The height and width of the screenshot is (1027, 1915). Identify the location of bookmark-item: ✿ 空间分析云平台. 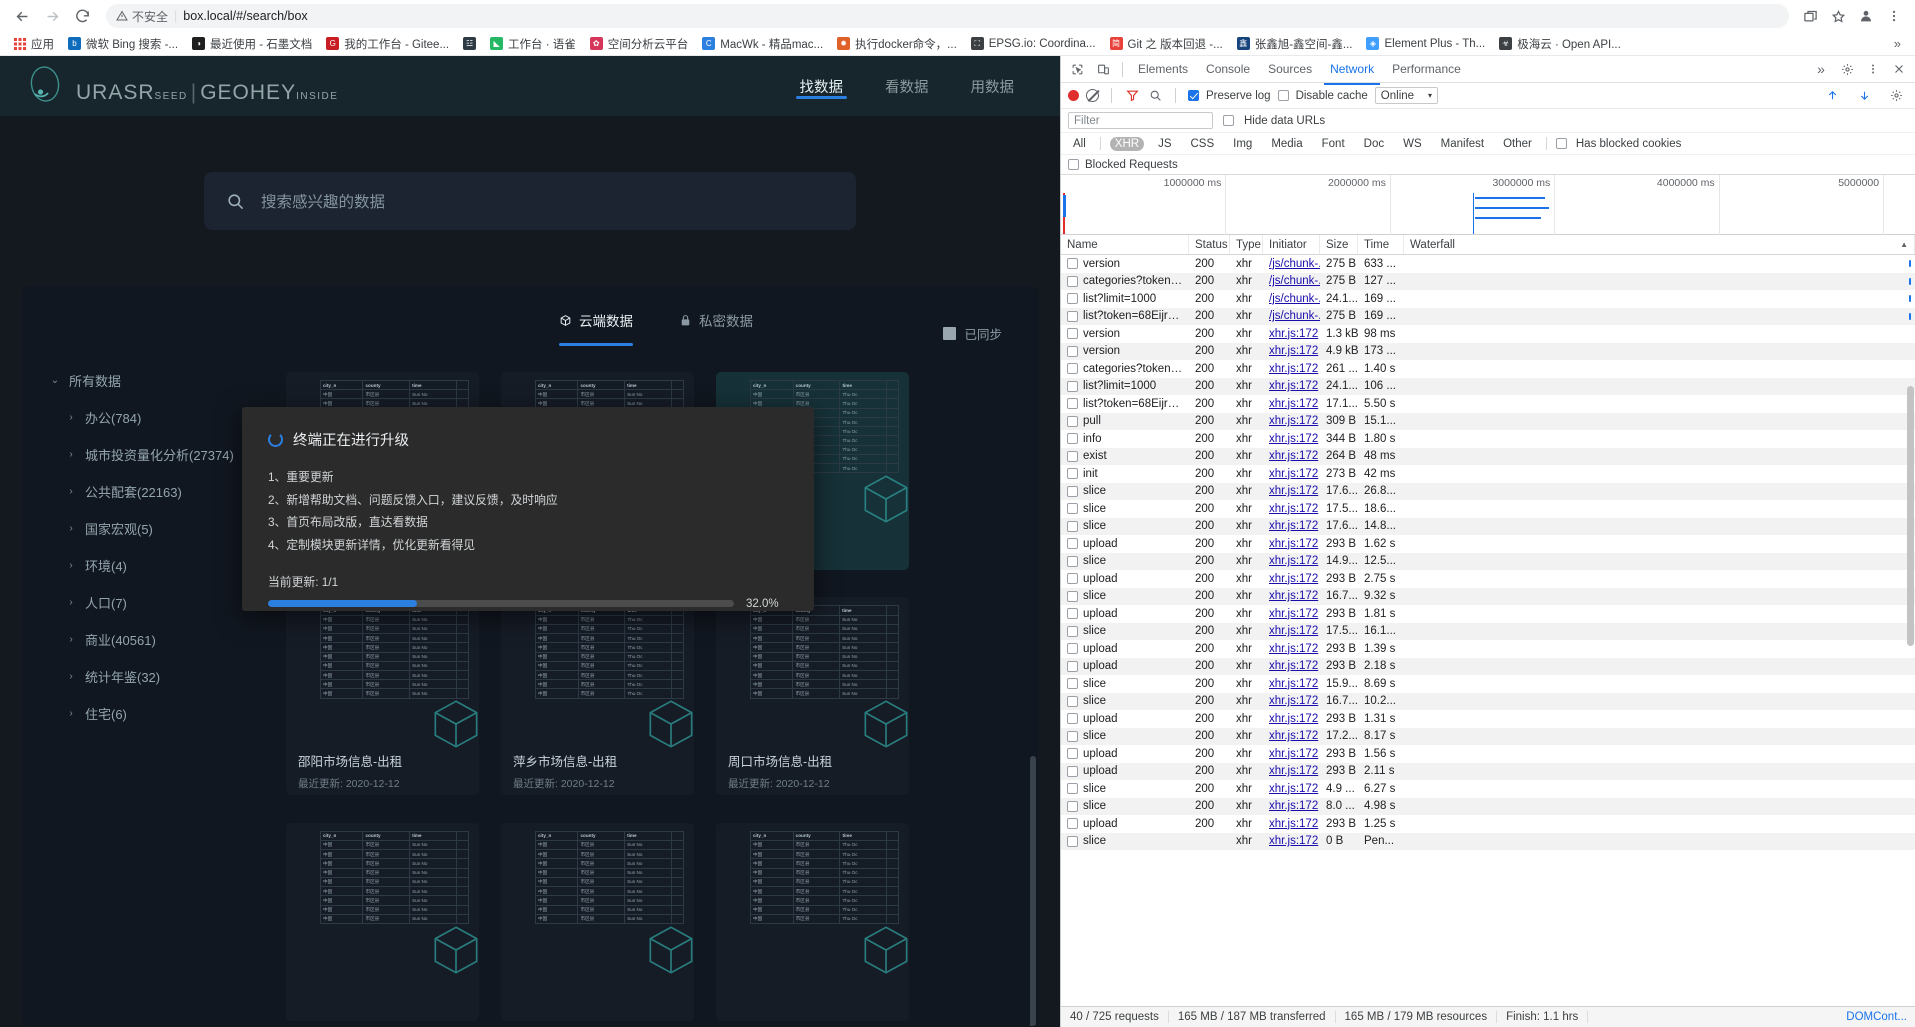
(639, 44).